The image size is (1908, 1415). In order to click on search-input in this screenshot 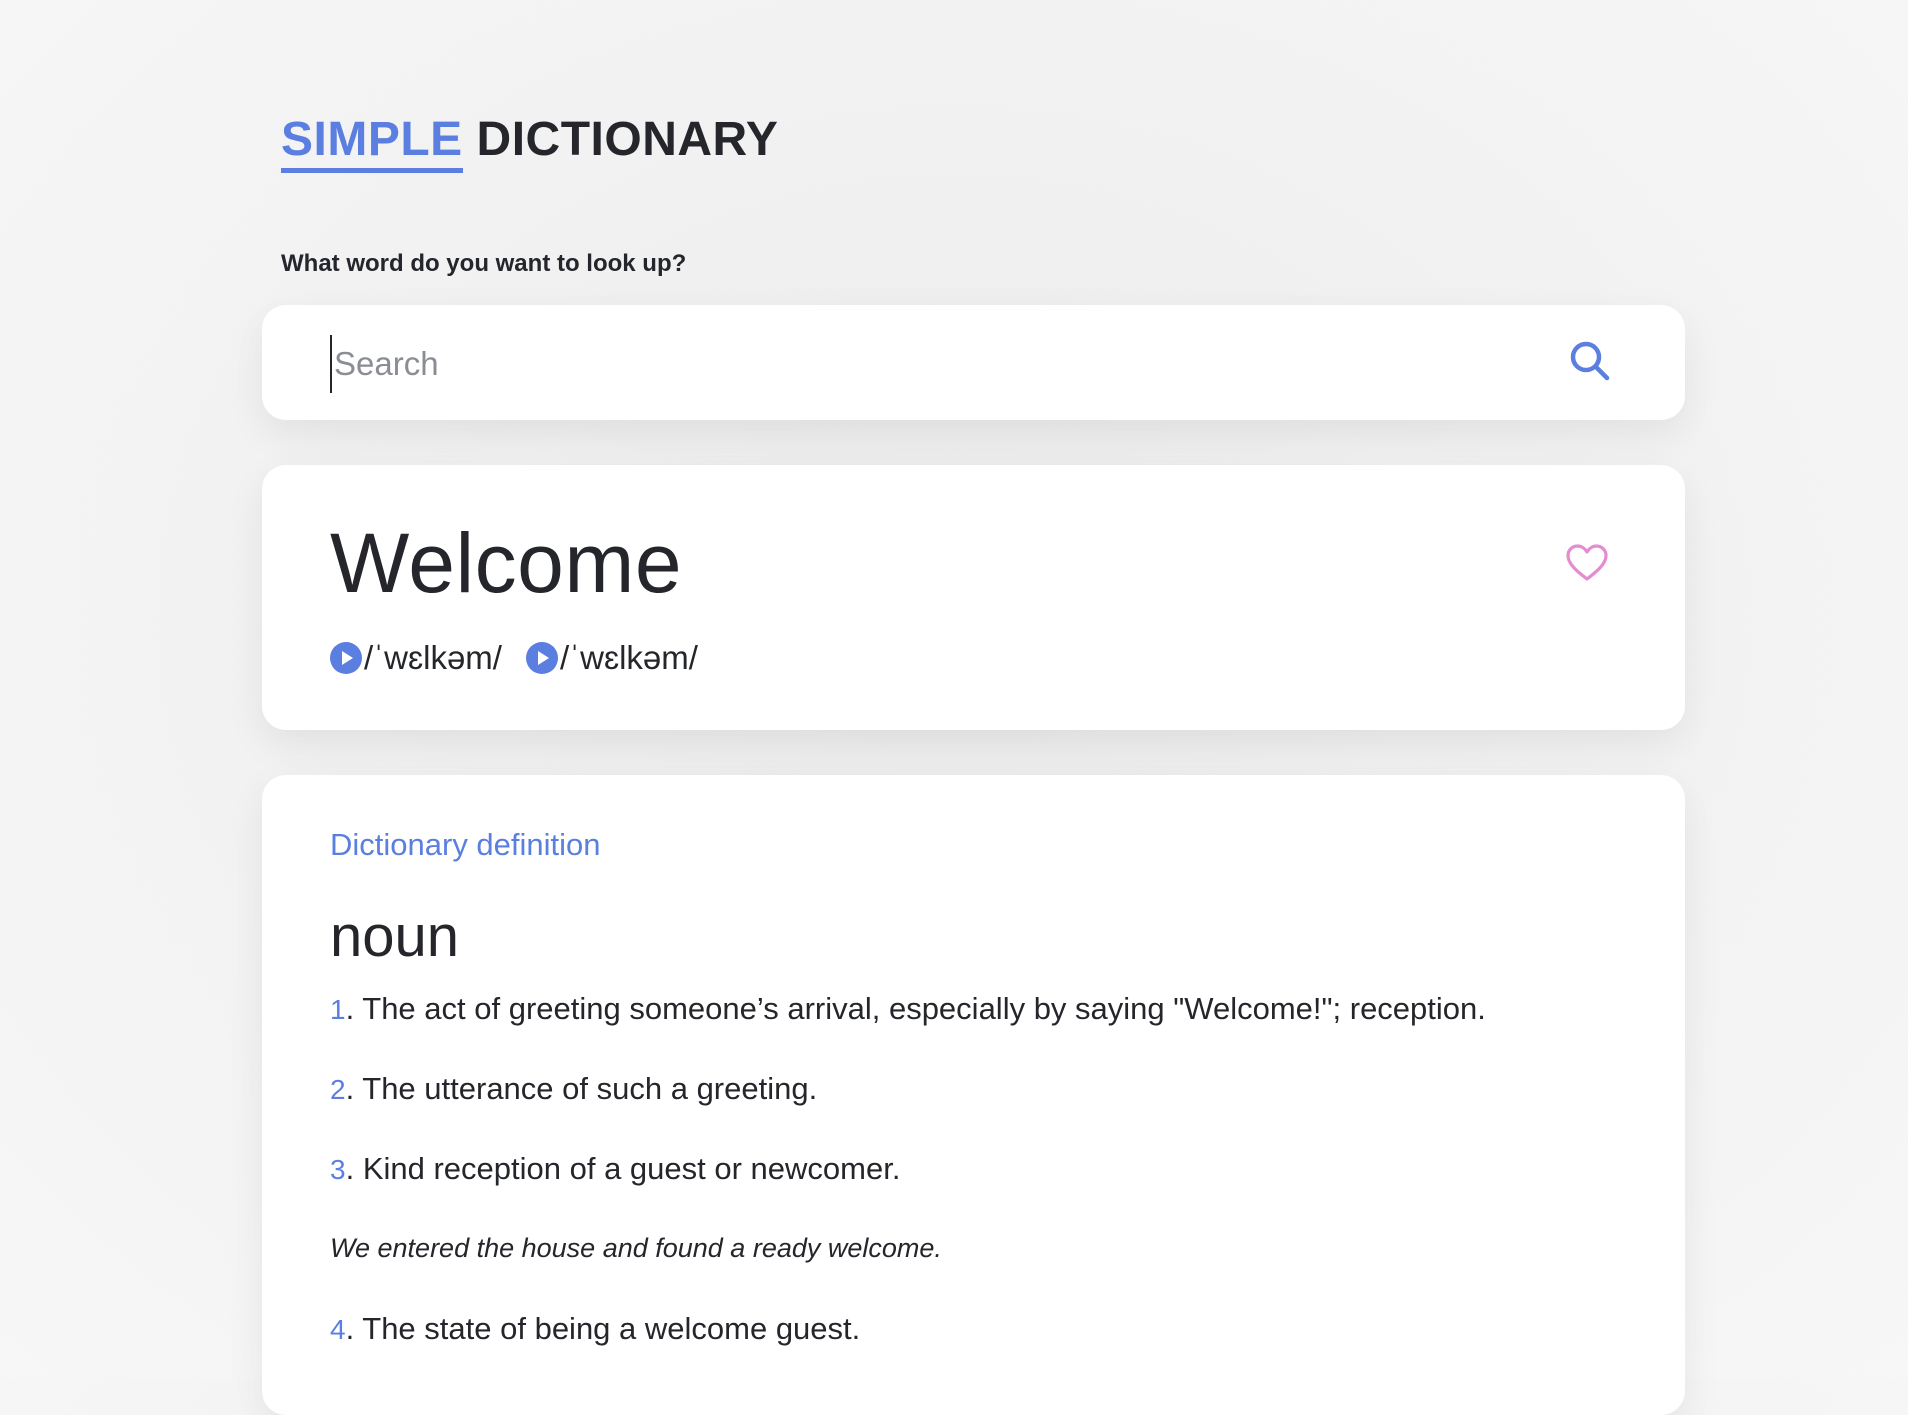, I will do `click(923, 364)`.